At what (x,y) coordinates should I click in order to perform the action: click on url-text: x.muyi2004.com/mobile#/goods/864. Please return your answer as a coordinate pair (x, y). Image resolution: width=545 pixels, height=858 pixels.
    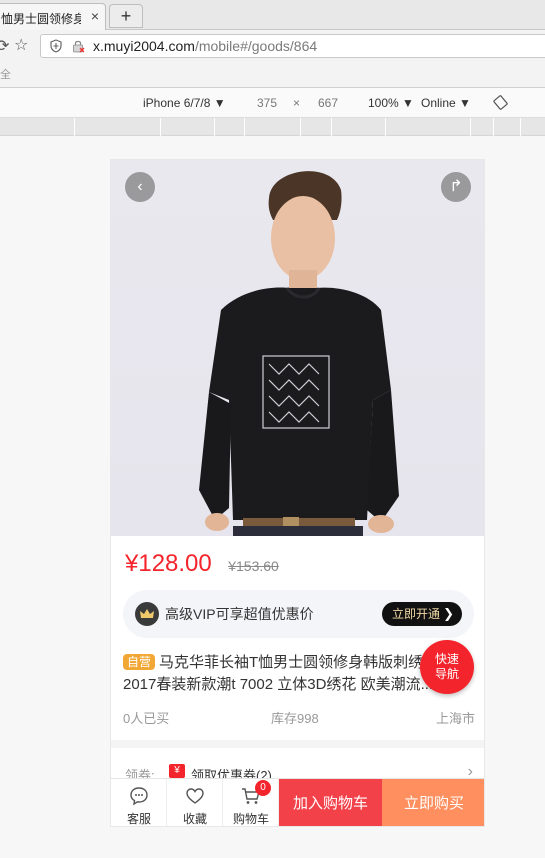
    Looking at the image, I should click on (205, 46).